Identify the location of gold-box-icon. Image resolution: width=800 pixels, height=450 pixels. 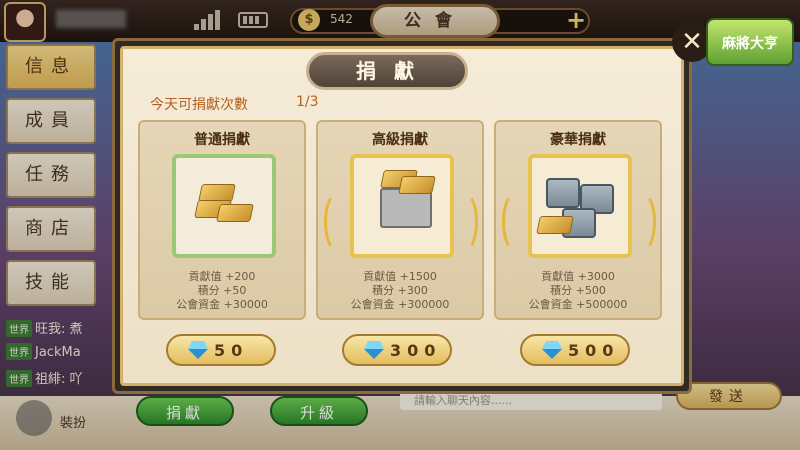
(402, 206).